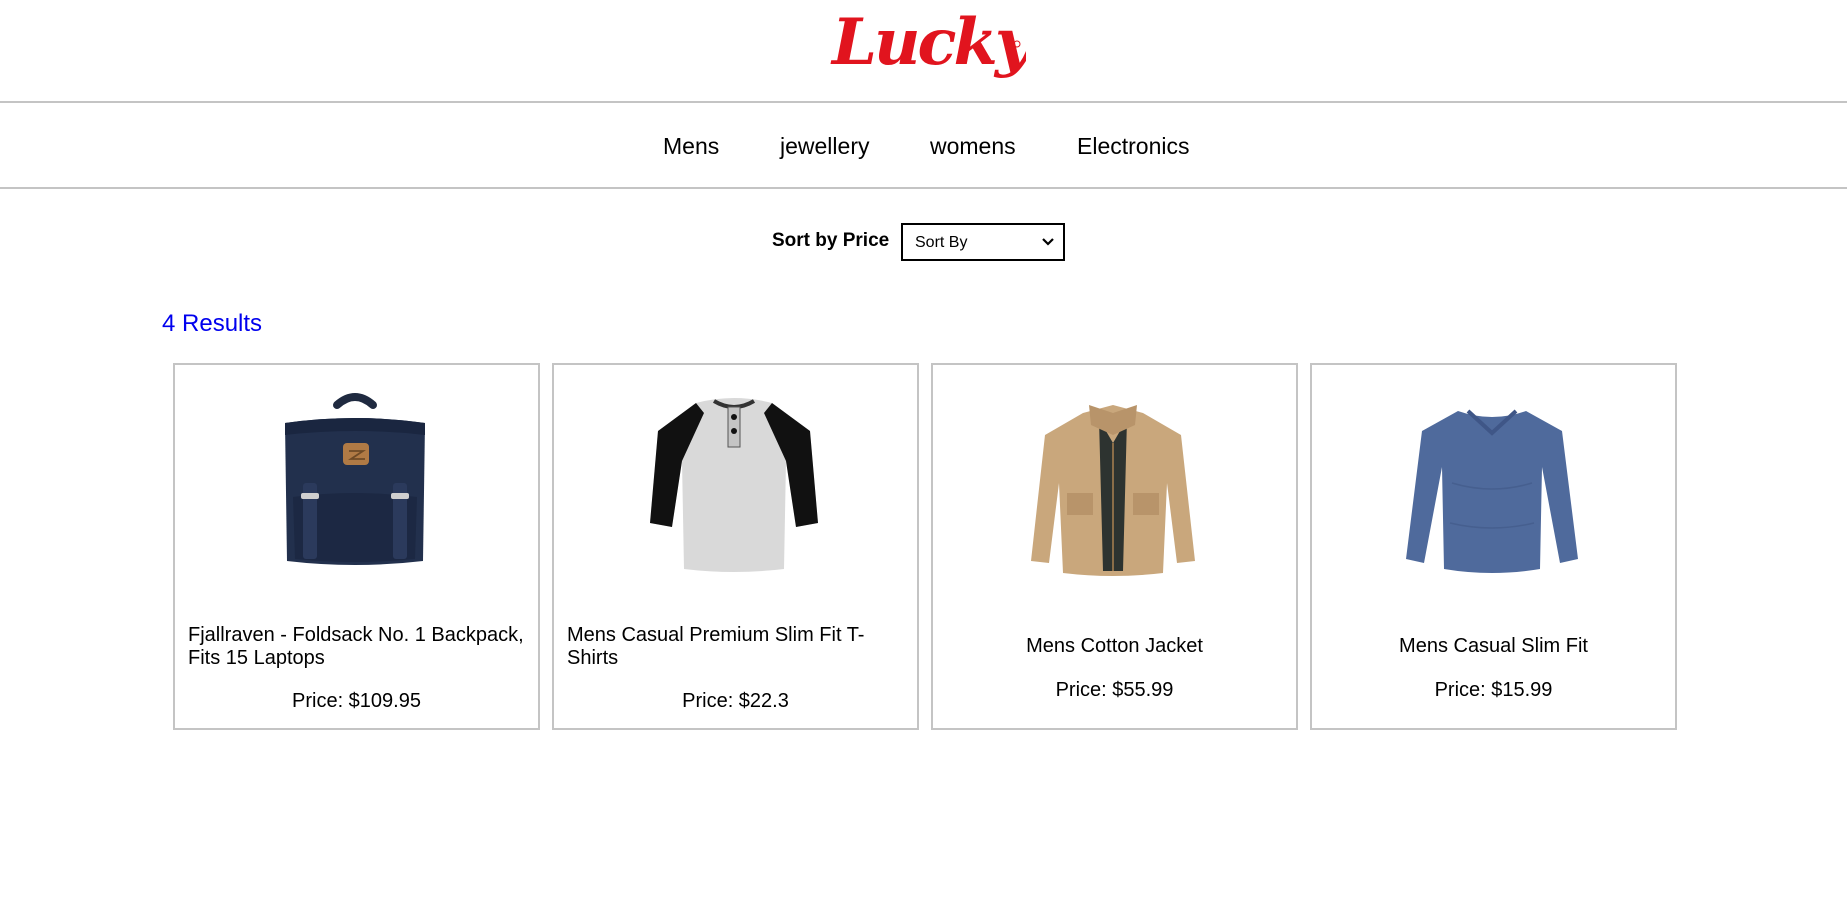  Describe the element at coordinates (1114, 646) in the screenshot. I see `product-title: Mens Cotton Jacket` at that location.